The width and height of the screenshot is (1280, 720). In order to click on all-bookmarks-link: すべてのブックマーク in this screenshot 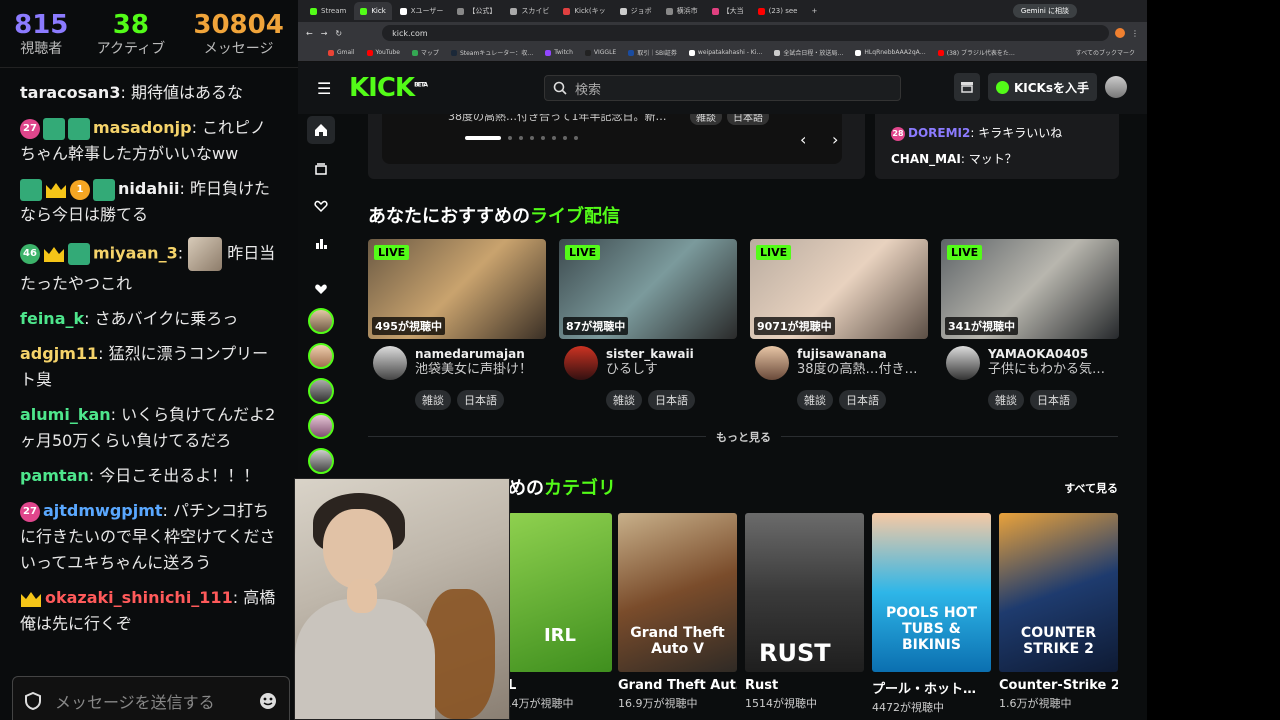, I will do `click(1105, 52)`.